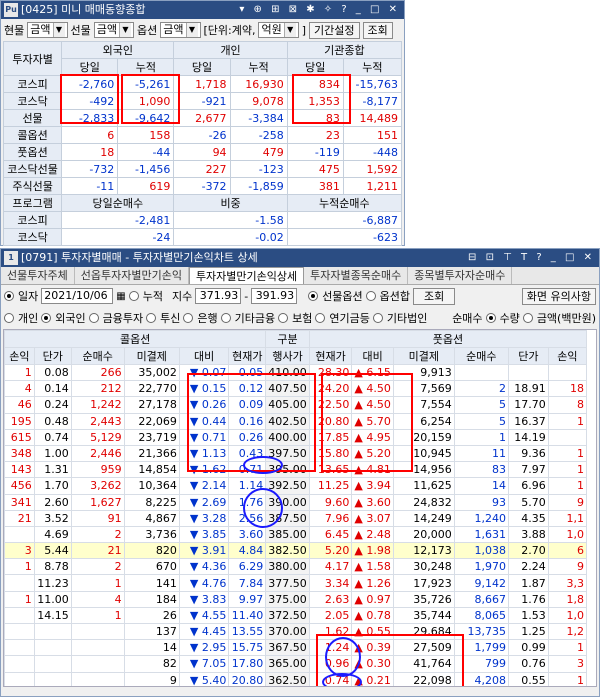  Describe the element at coordinates (202, 10) in the screenshot. I see `window1-titlebar: Pu [0425] 미니 매매동향종합 ▾ ⊕ ⊞ ⊠ ✱ ✧ ? _ □ ✕` at that location.